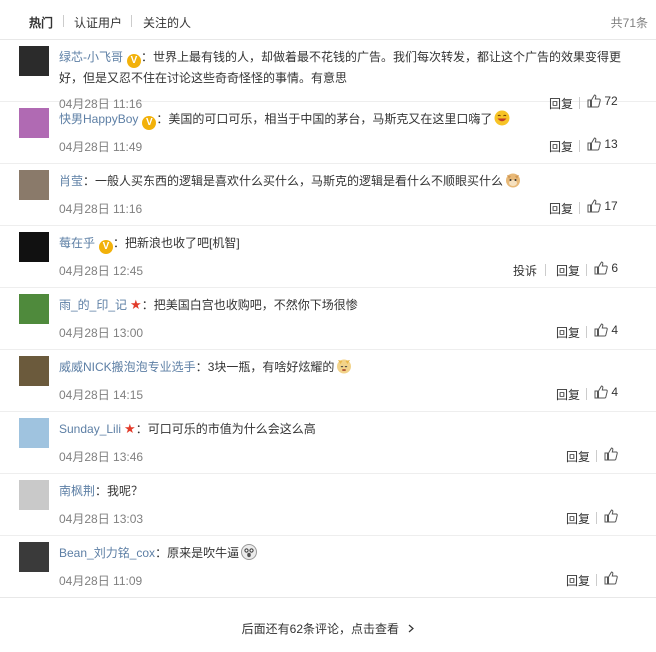  I want to click on comment-username: Bean_刘力铭_cox, so click(107, 553).